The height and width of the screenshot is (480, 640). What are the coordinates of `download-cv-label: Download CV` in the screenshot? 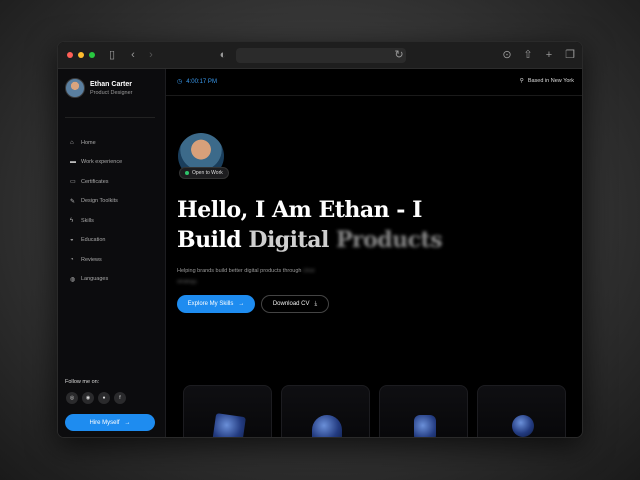 It's located at (291, 304).